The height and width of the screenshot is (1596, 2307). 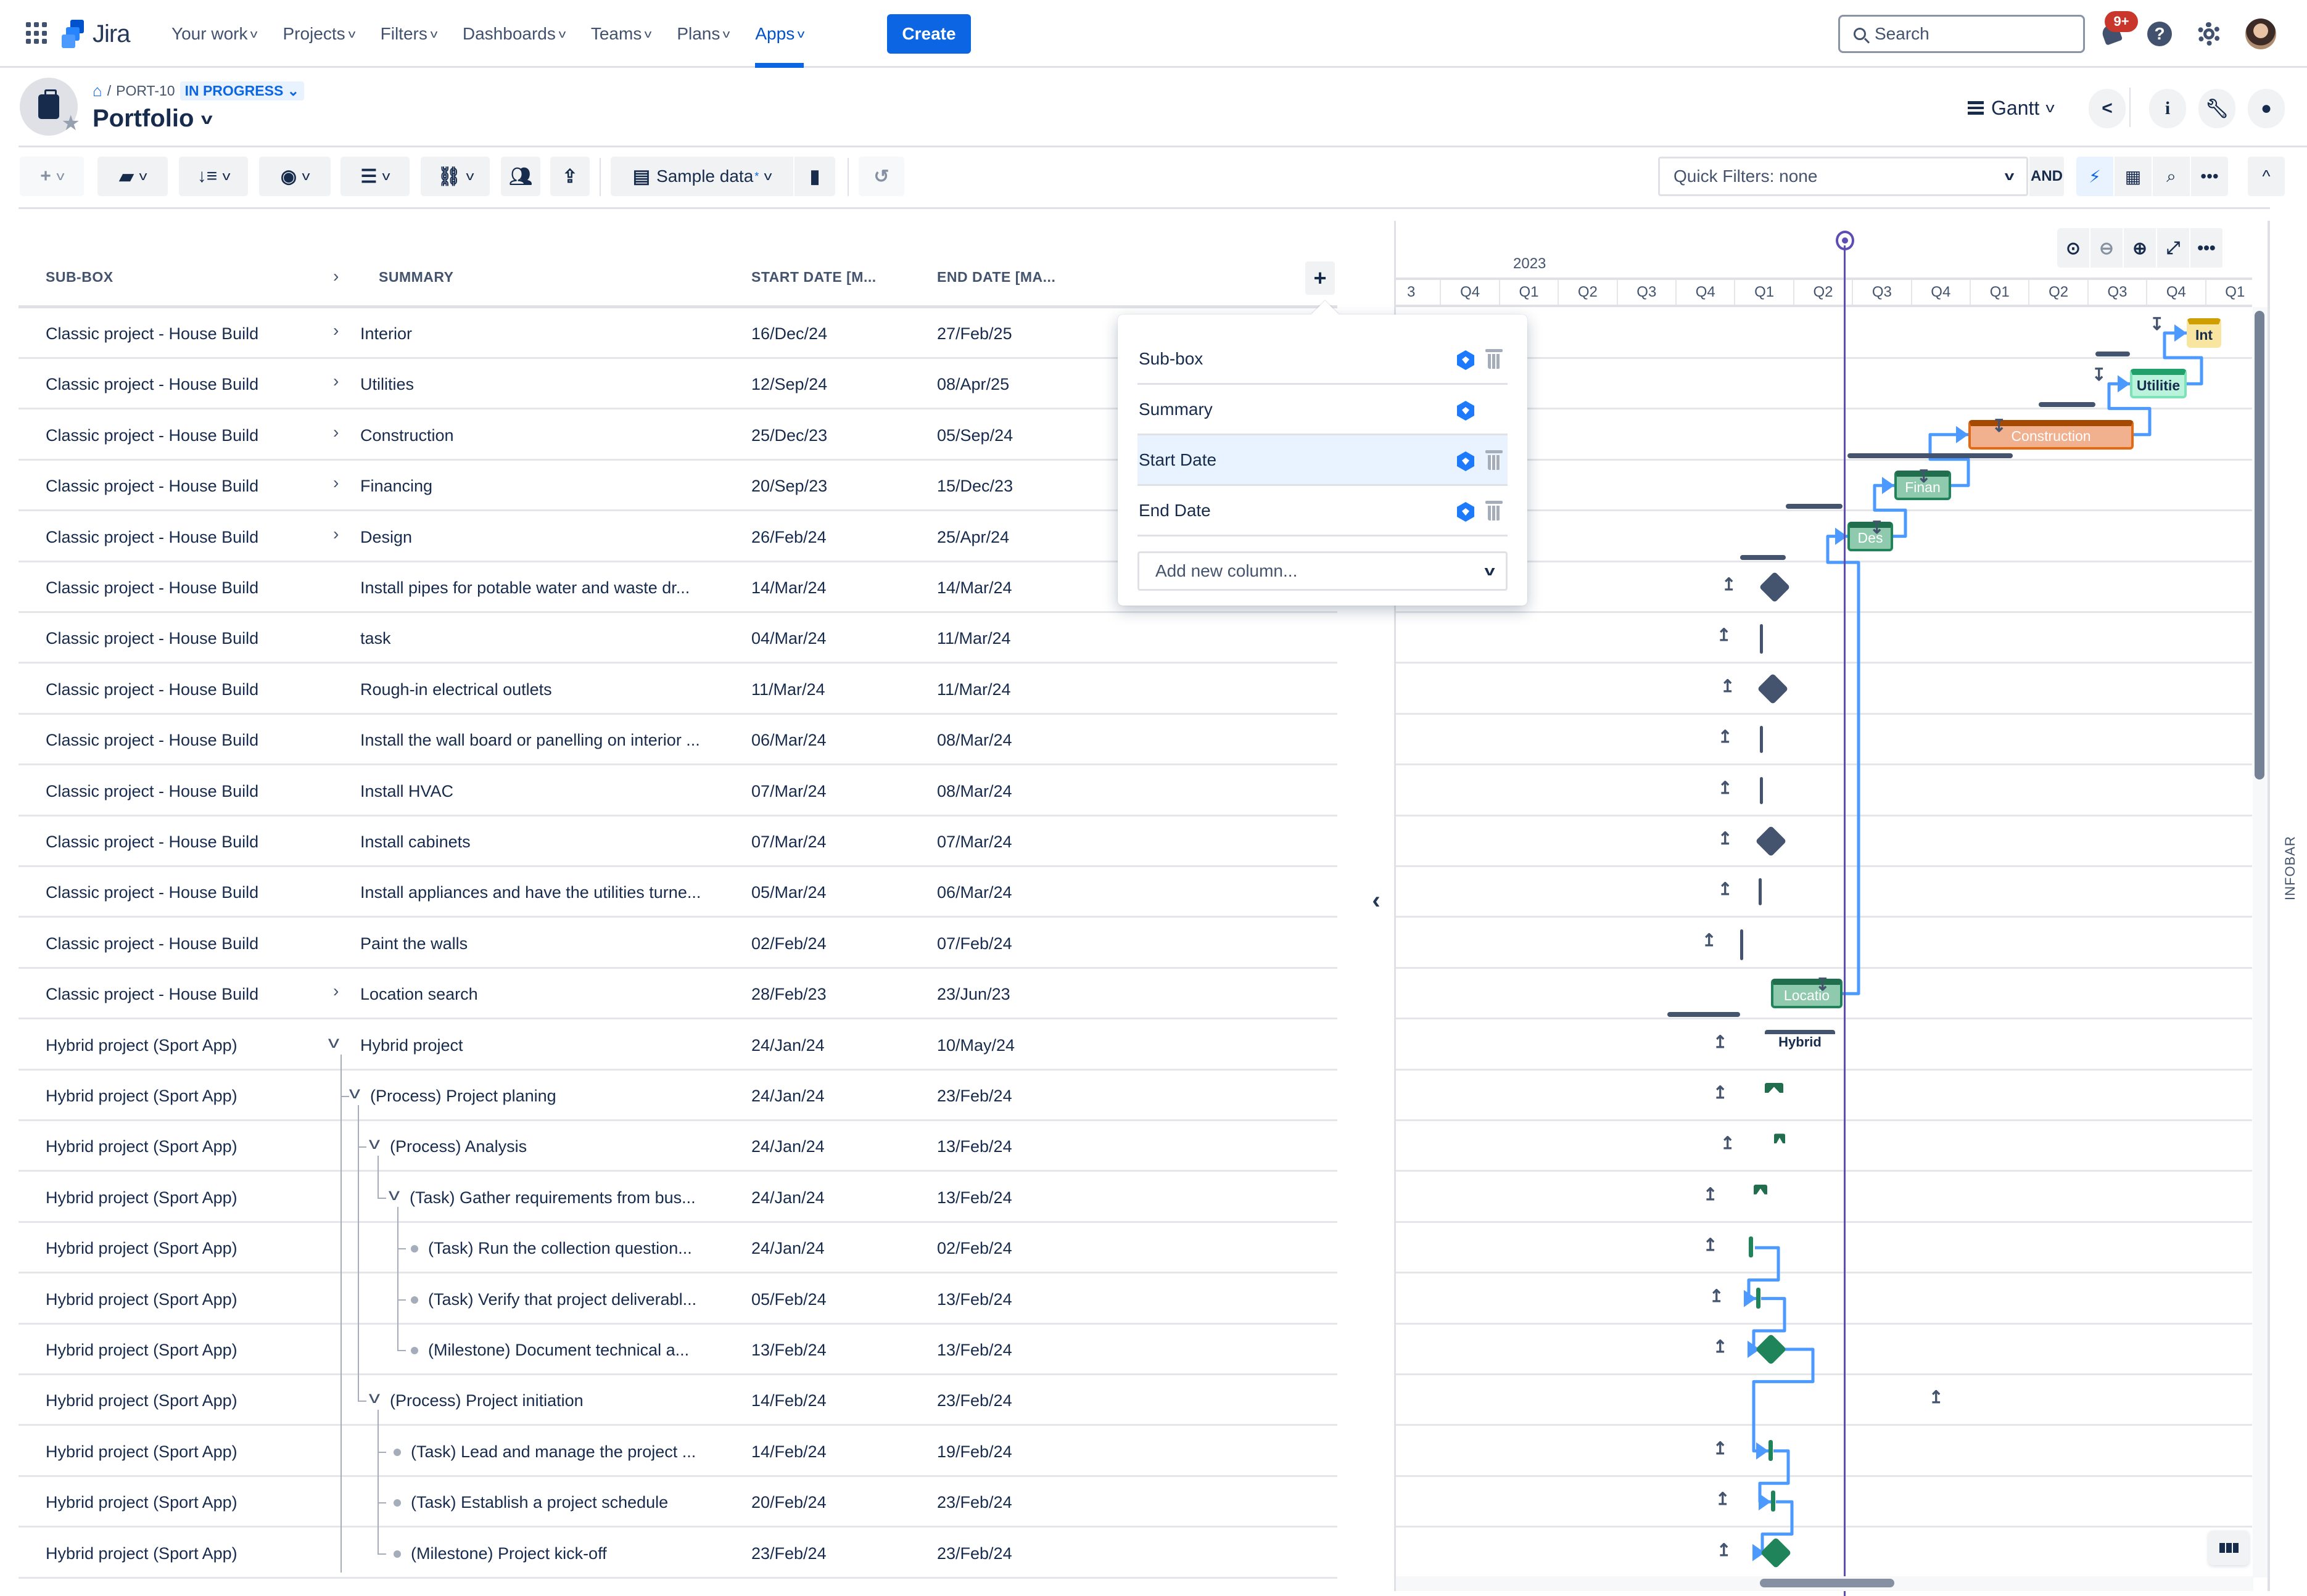 I want to click on cell-start-date: 26/Feb/24, so click(x=789, y=537).